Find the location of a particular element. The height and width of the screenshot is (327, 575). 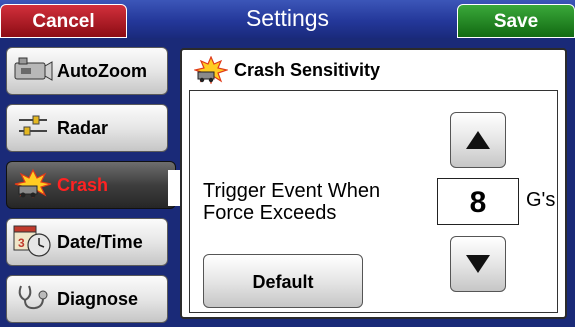

sidebar-item-radar: Radar is located at coordinates (87, 128).